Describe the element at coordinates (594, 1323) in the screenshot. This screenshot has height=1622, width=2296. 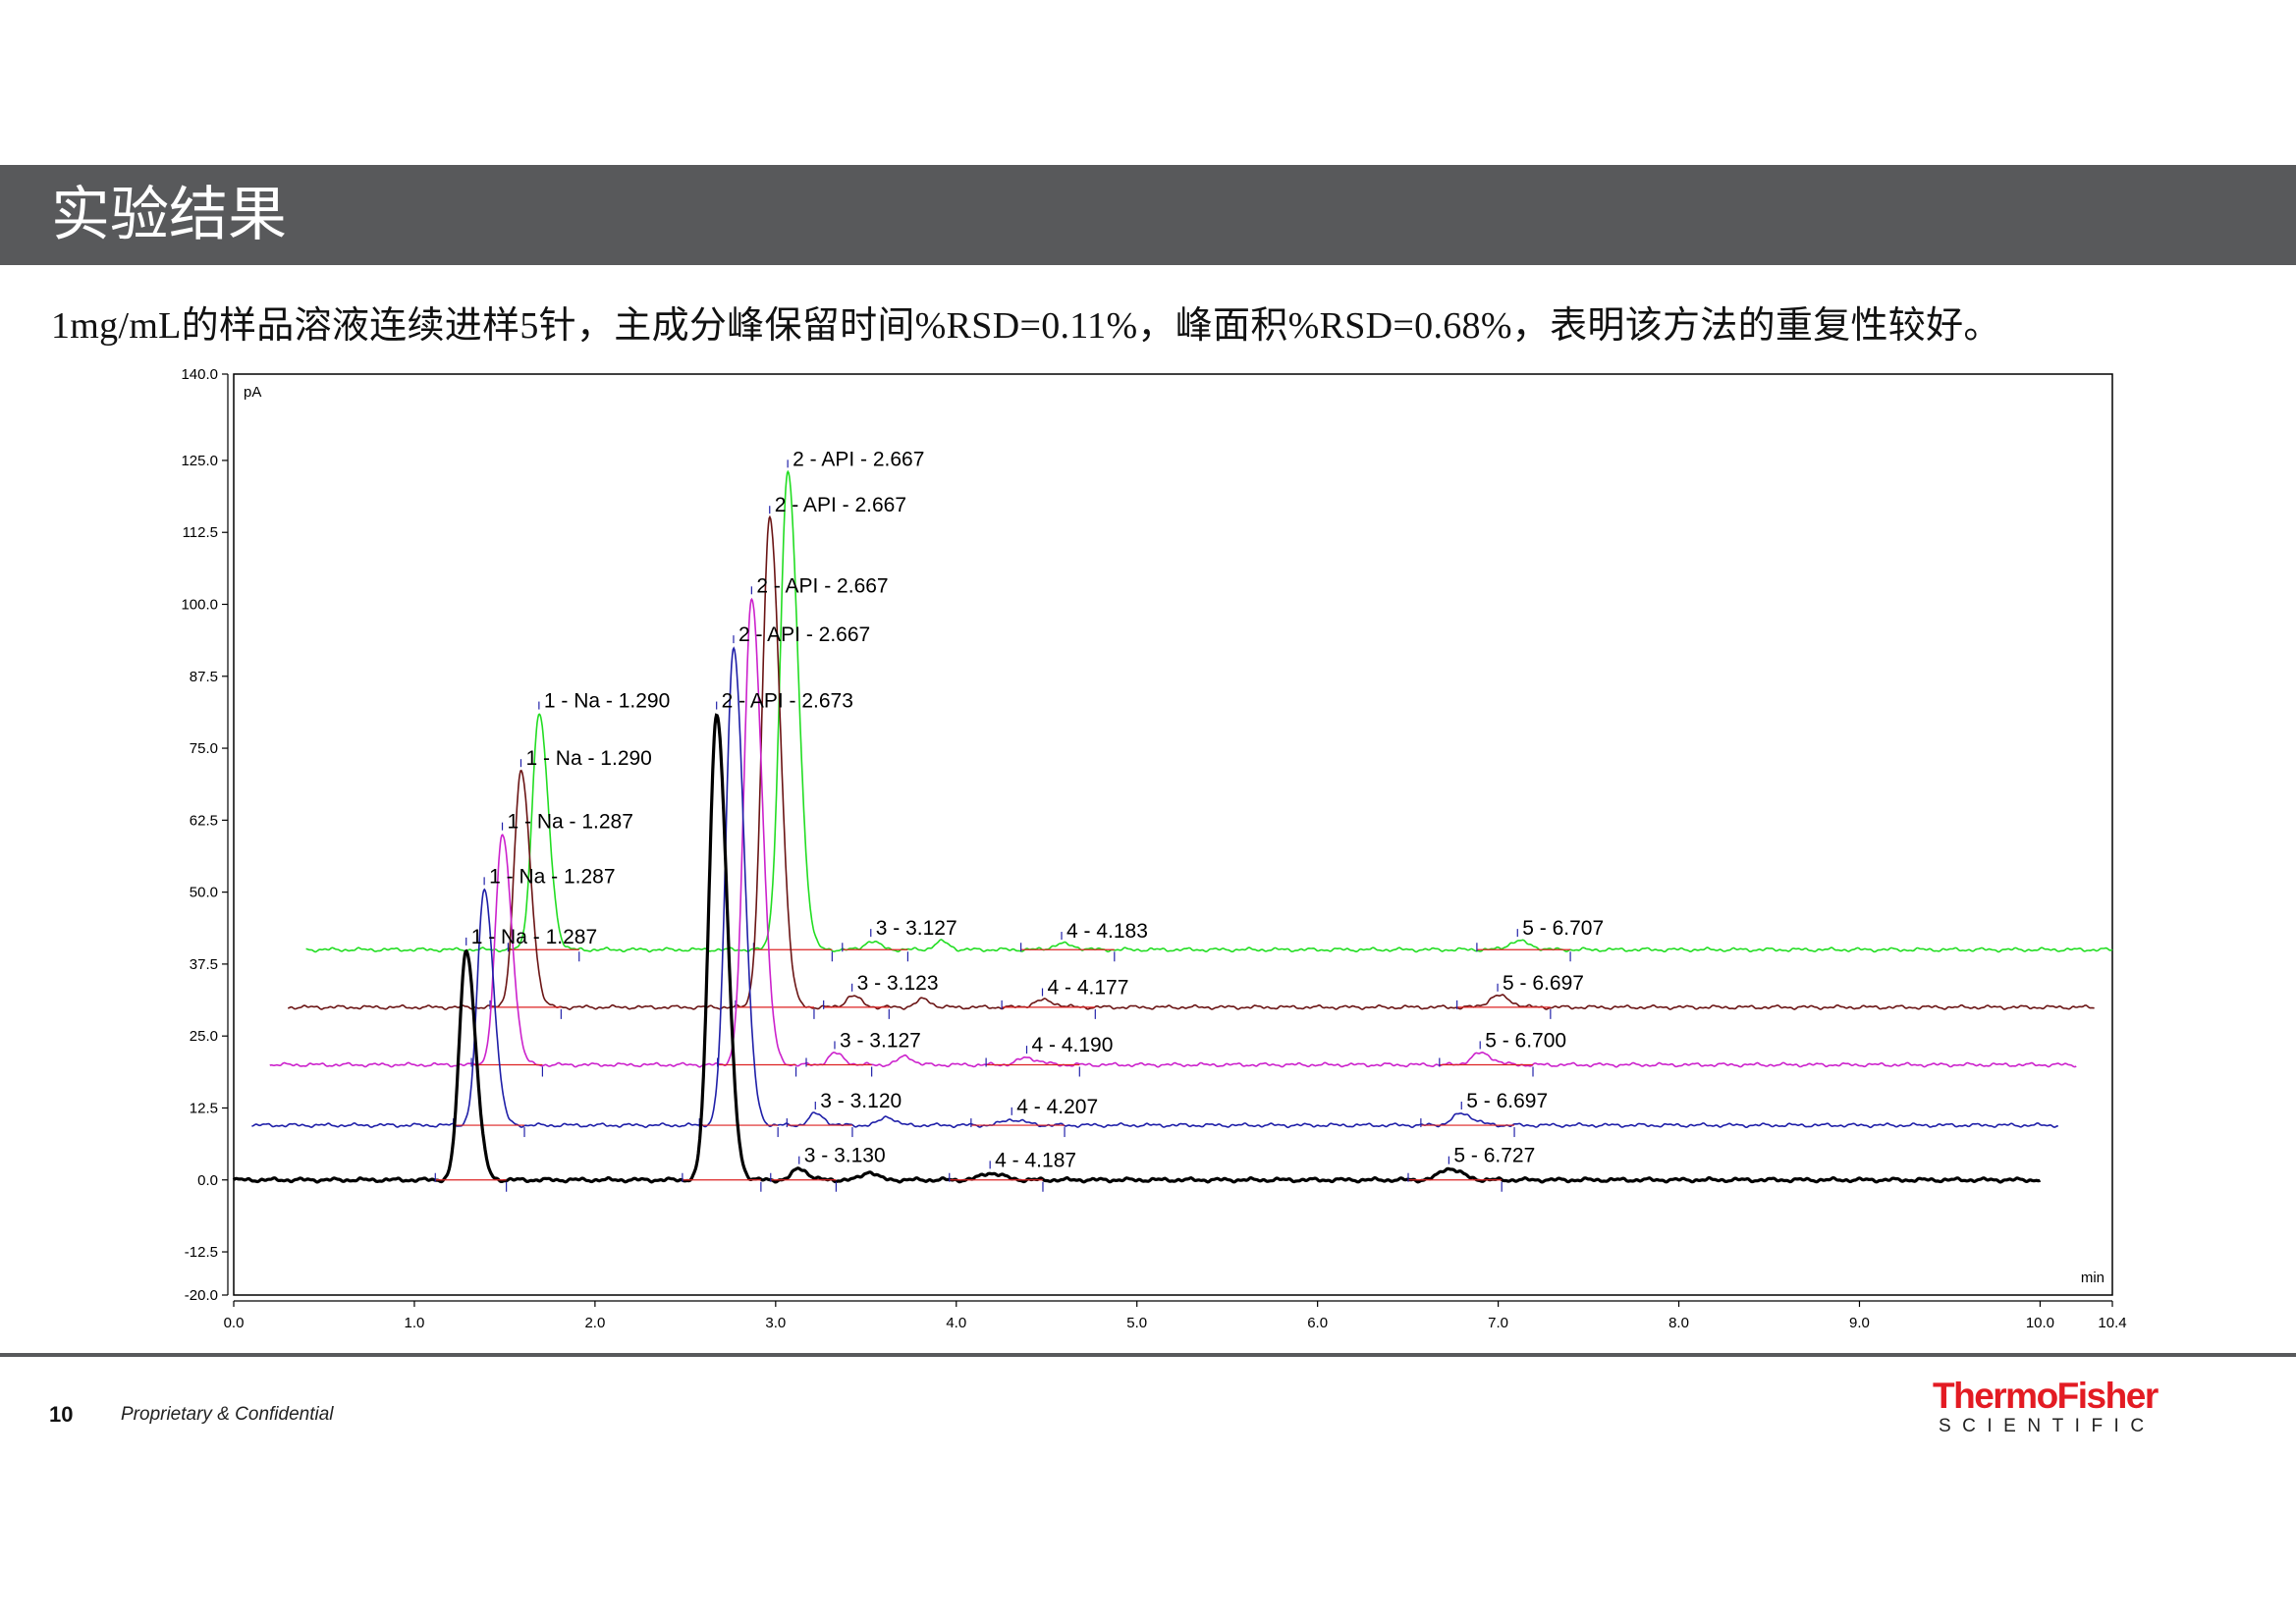
I see `x-tick-label: 2.0` at that location.